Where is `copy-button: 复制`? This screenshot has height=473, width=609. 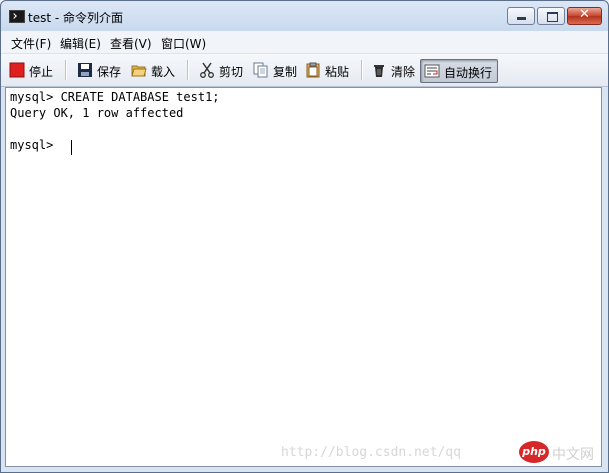
copy-button: 复制 is located at coordinates (275, 70).